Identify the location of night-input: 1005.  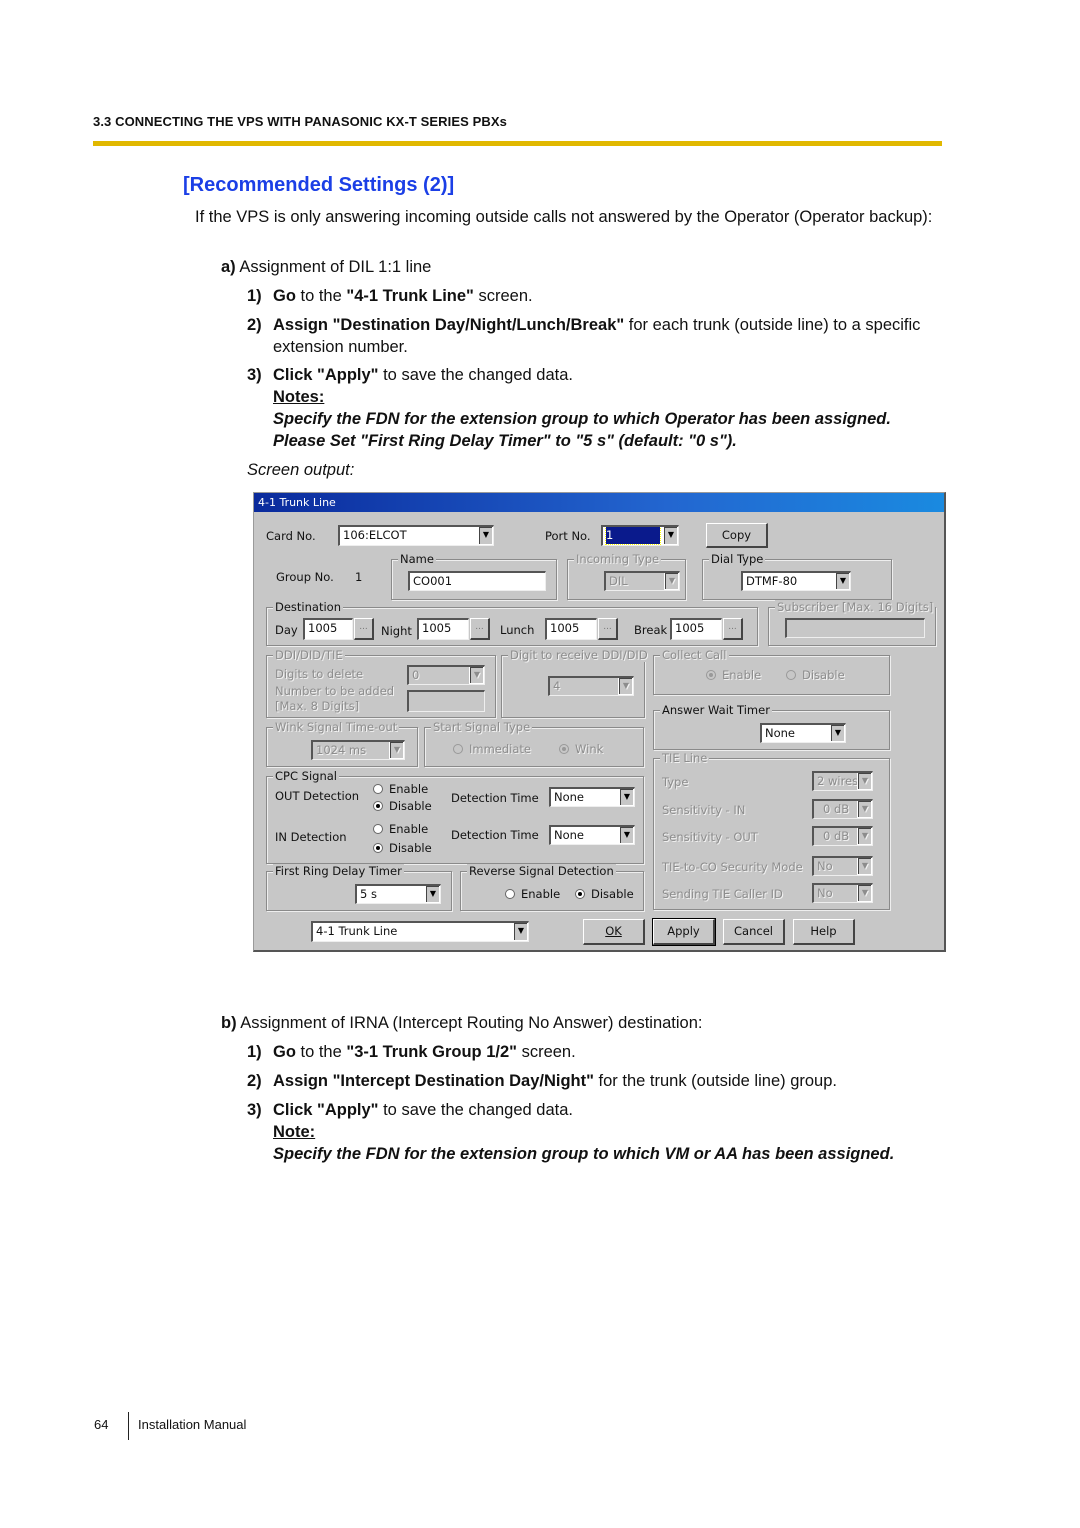
(443, 629).